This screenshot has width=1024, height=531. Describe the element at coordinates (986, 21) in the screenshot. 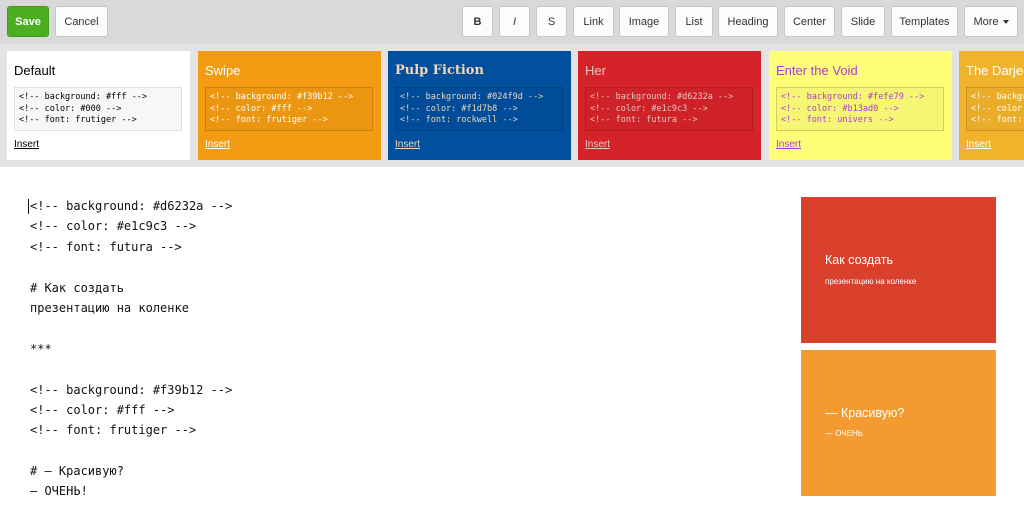

I see `more-label: More` at that location.